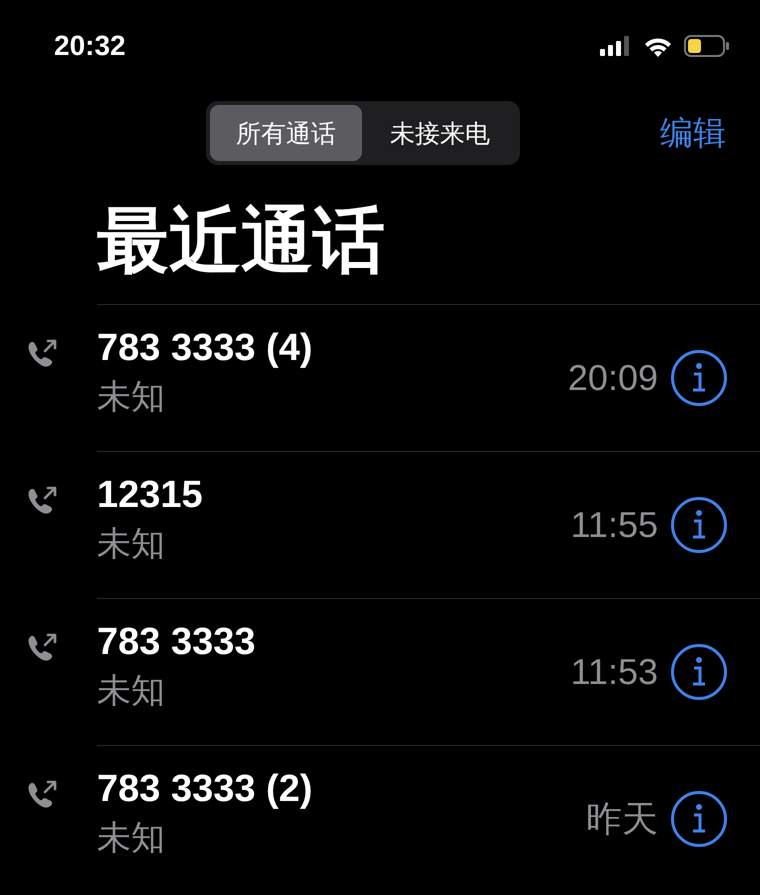  I want to click on signal-icon, so click(616, 46).